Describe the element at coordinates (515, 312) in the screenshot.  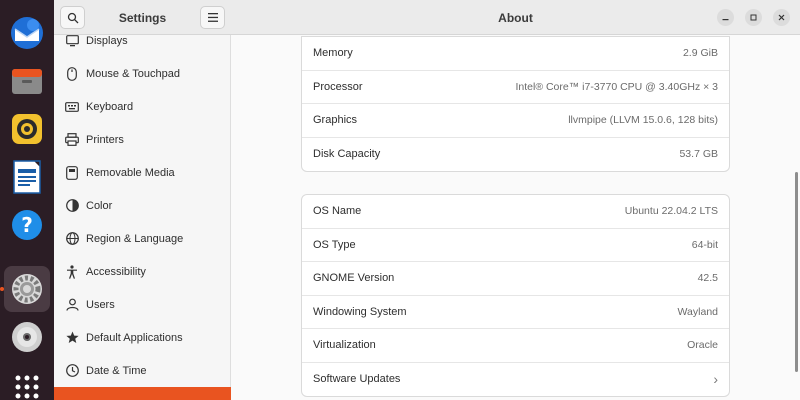
I see `info-row-windowing-system: Windowing System Wayland` at that location.